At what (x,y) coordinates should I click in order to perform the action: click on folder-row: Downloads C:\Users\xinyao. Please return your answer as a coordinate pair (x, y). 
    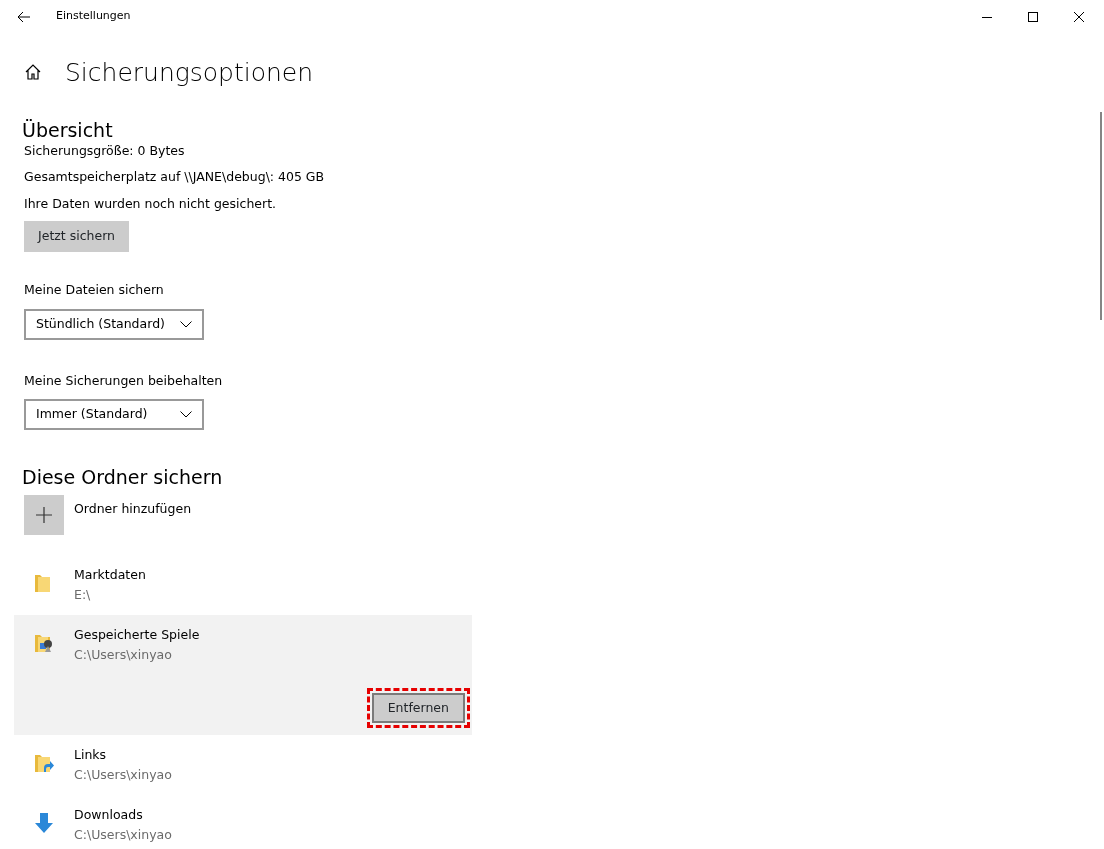
    Looking at the image, I should click on (243, 822).